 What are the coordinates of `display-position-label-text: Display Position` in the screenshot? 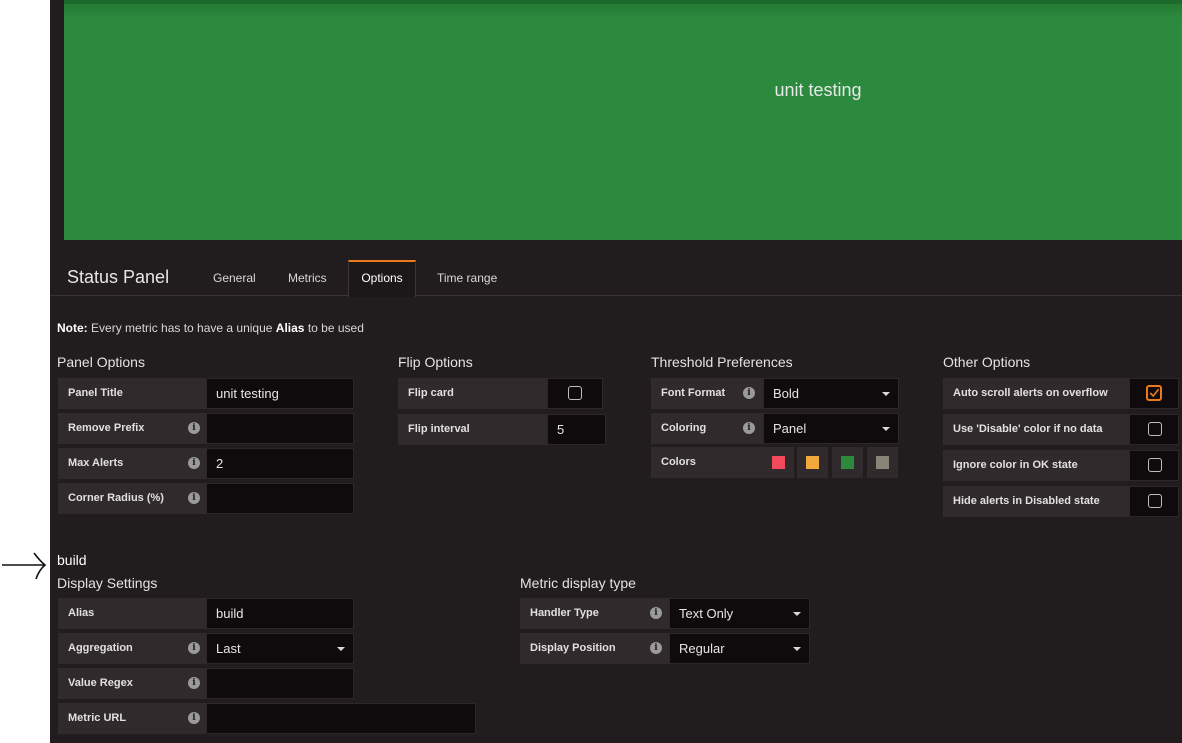 It's located at (573, 648).